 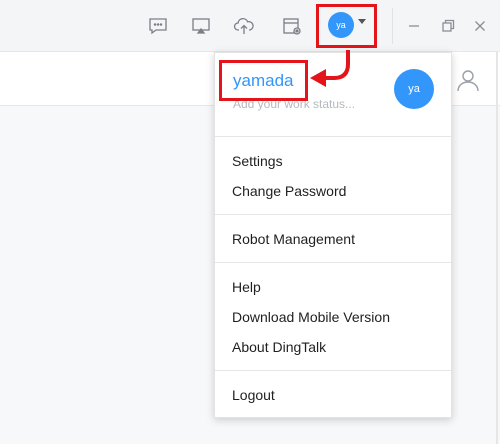 What do you see at coordinates (333, 395) in the screenshot?
I see `menu-item-logout: Logout` at bounding box center [333, 395].